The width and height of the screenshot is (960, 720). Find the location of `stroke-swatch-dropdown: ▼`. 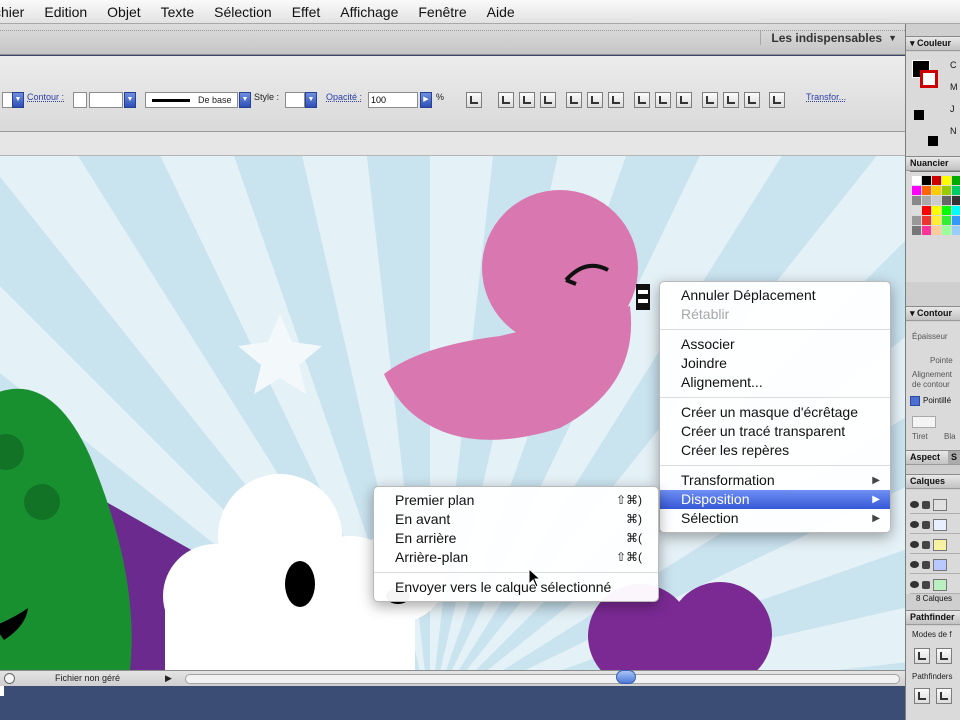

stroke-swatch-dropdown: ▼ is located at coordinates (18, 100).